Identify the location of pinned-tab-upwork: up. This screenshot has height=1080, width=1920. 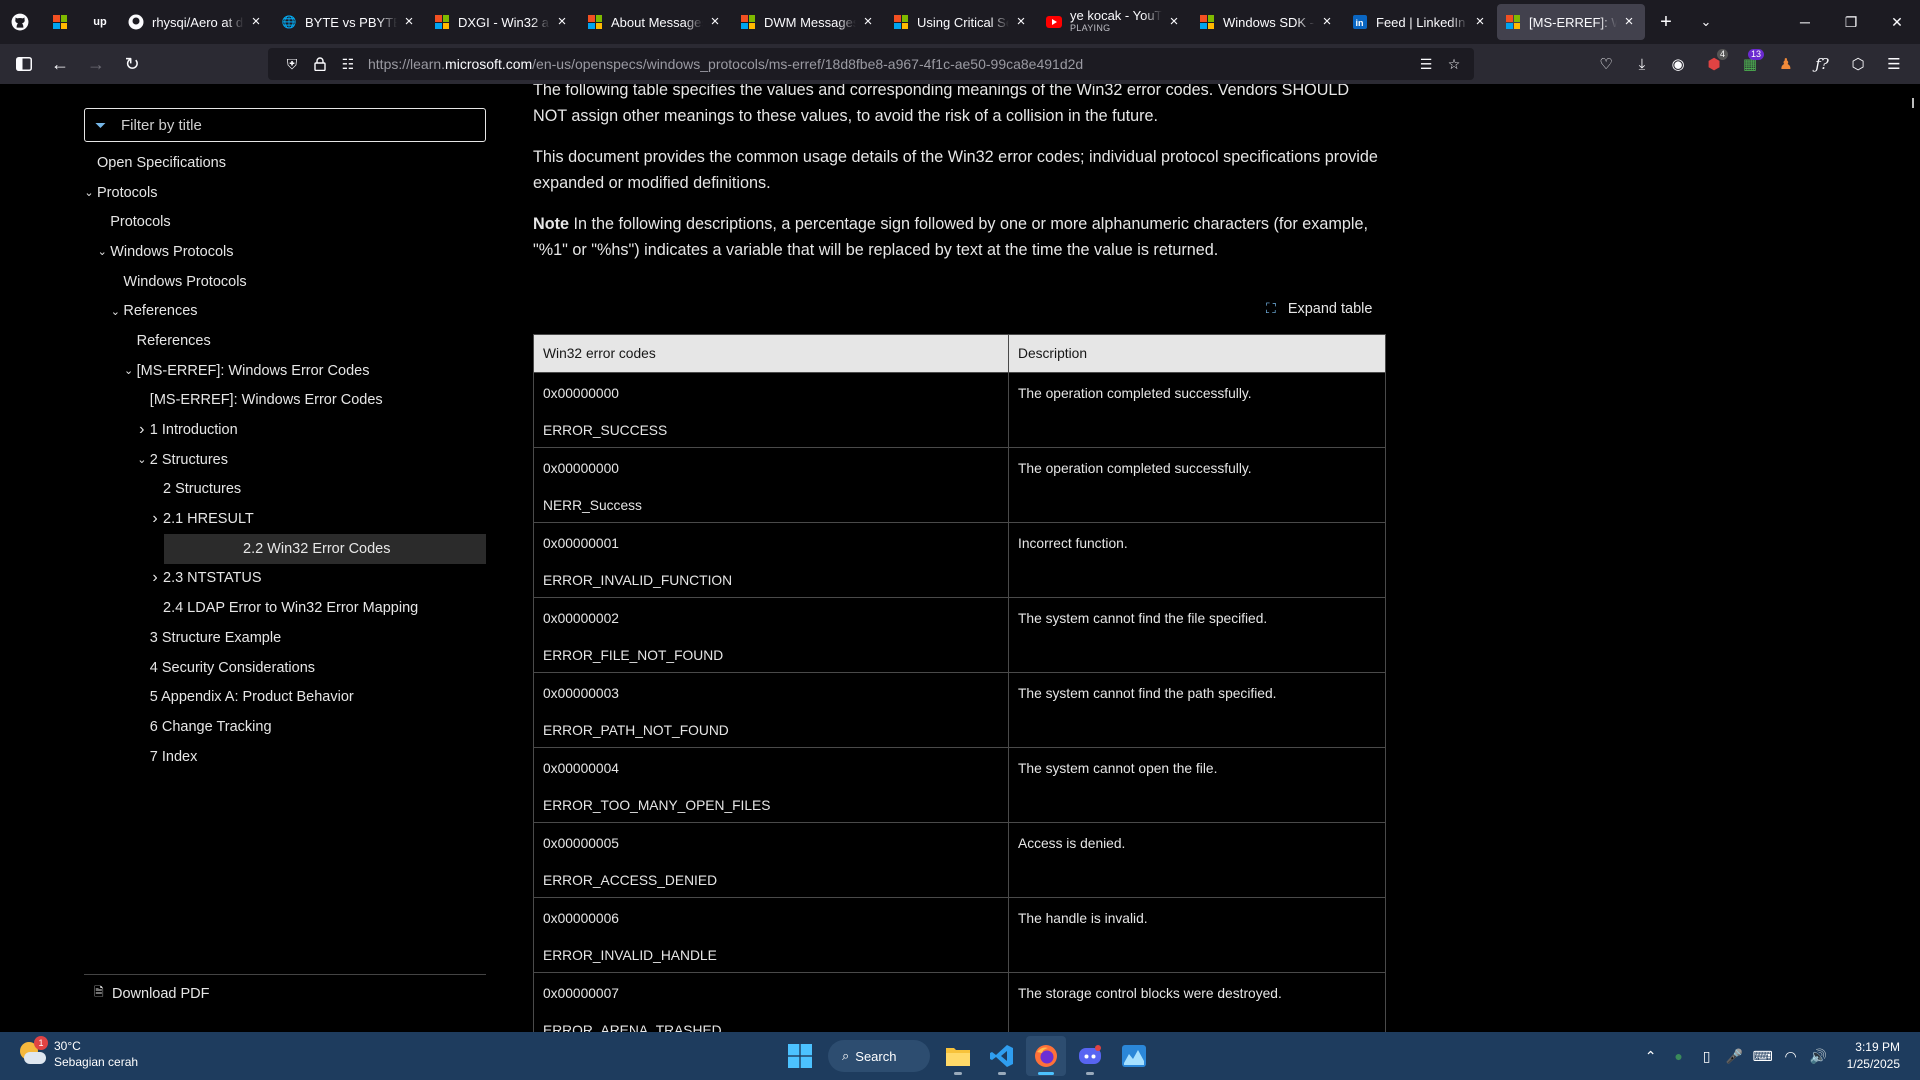
(100, 22).